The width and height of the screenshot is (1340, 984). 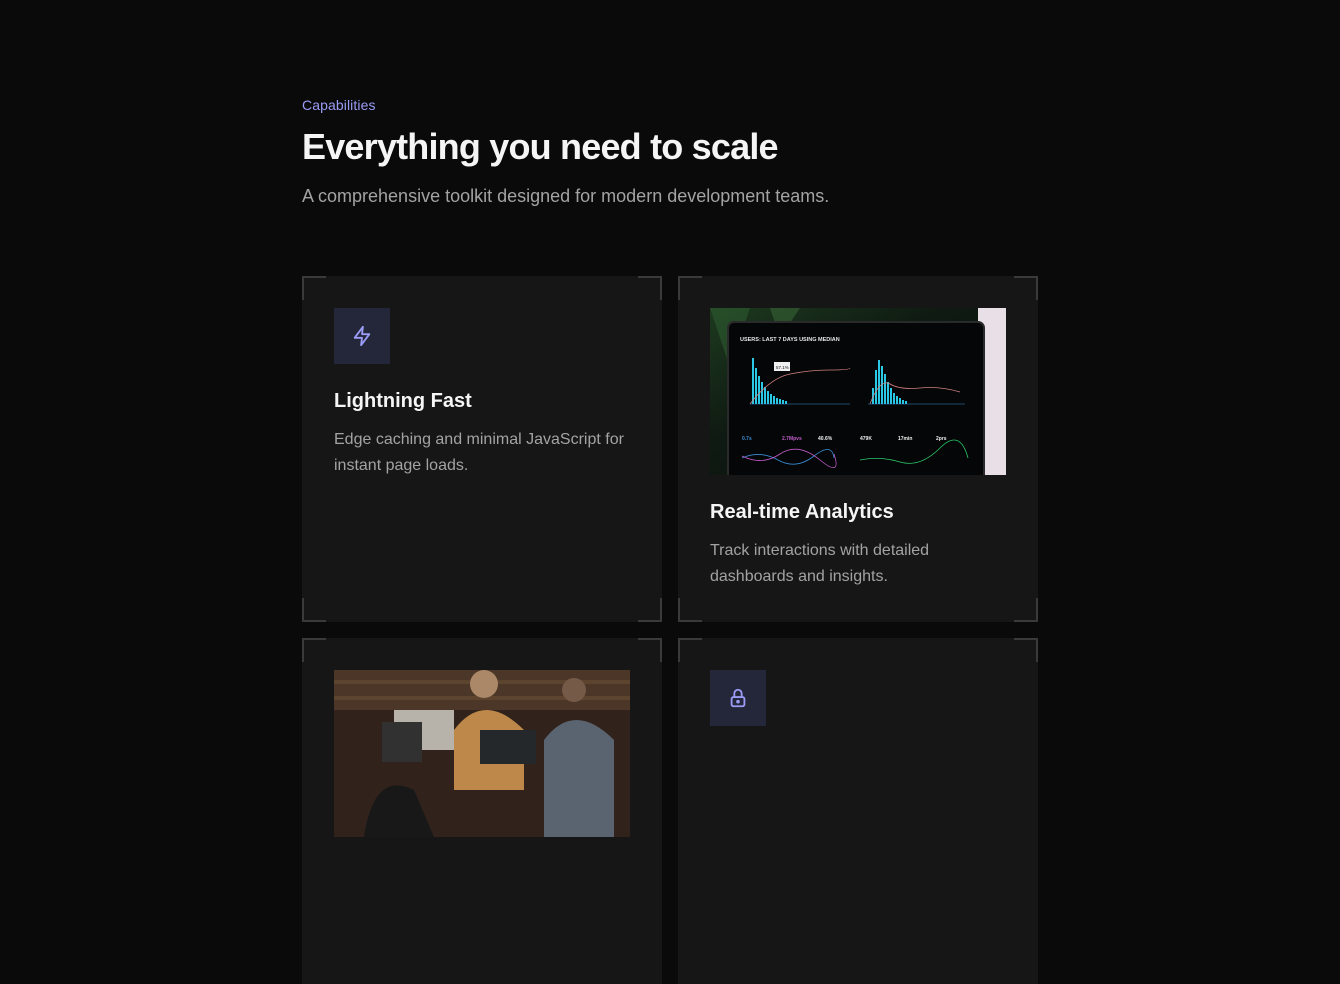 What do you see at coordinates (747, 439) in the screenshot?
I see `dashboard-metric: 0.7s` at bounding box center [747, 439].